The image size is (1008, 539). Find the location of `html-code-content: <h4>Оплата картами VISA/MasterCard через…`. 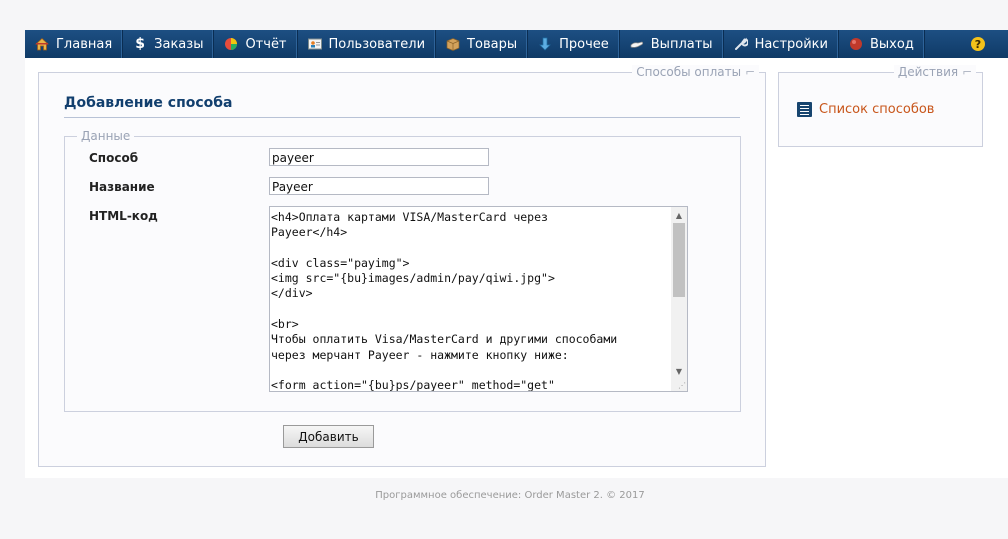

html-code-content: <h4>Оплата картами VISA/MasterCard через… is located at coordinates (444, 300).